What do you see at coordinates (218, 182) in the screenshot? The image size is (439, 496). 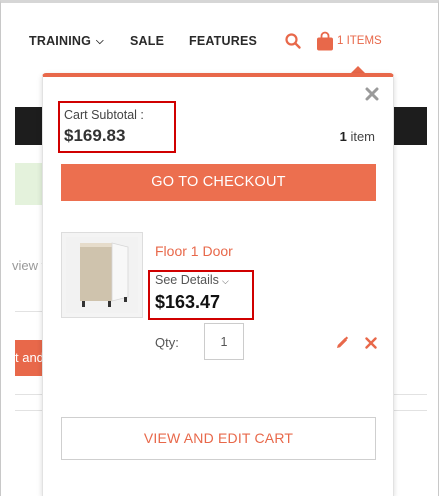 I see `checkout-button: GO TO CHECKOUT` at bounding box center [218, 182].